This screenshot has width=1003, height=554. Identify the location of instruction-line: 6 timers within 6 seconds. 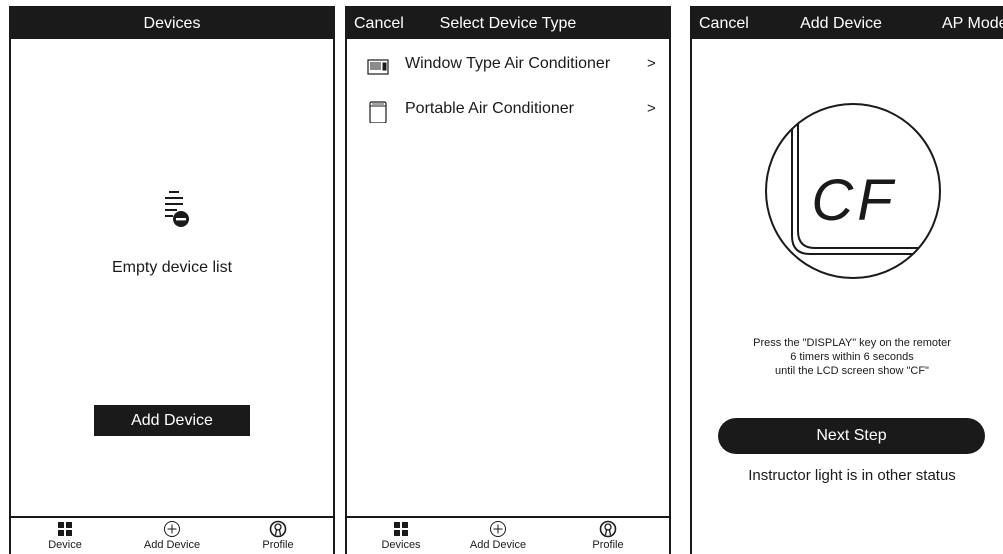
(852, 357).